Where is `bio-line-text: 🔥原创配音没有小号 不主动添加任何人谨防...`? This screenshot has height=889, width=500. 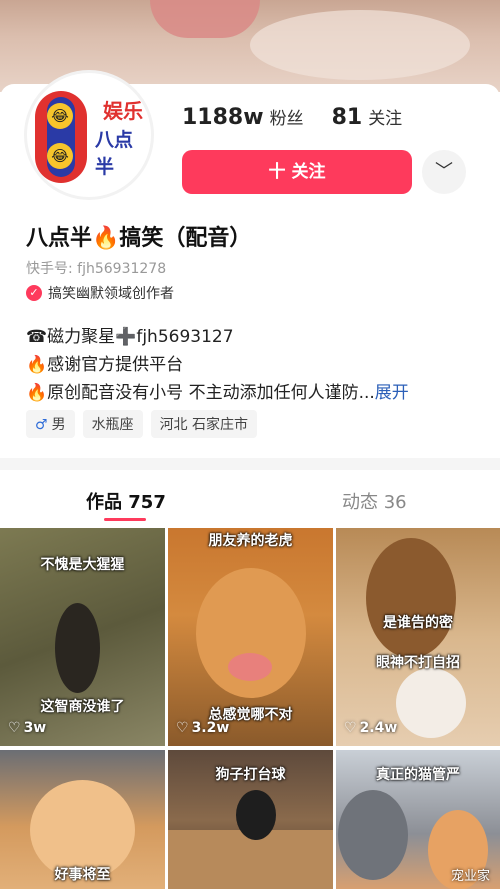 bio-line-text: 🔥原创配音没有小号 不主动添加任何人谨防... is located at coordinates (200, 393).